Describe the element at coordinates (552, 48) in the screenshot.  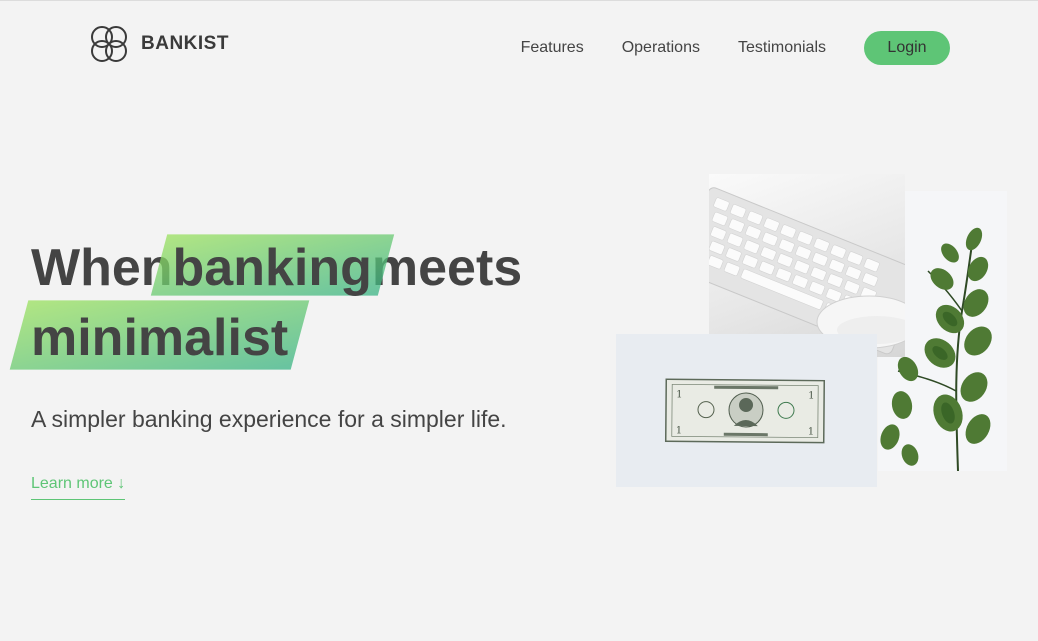
I see `nav-link-features: Features` at that location.